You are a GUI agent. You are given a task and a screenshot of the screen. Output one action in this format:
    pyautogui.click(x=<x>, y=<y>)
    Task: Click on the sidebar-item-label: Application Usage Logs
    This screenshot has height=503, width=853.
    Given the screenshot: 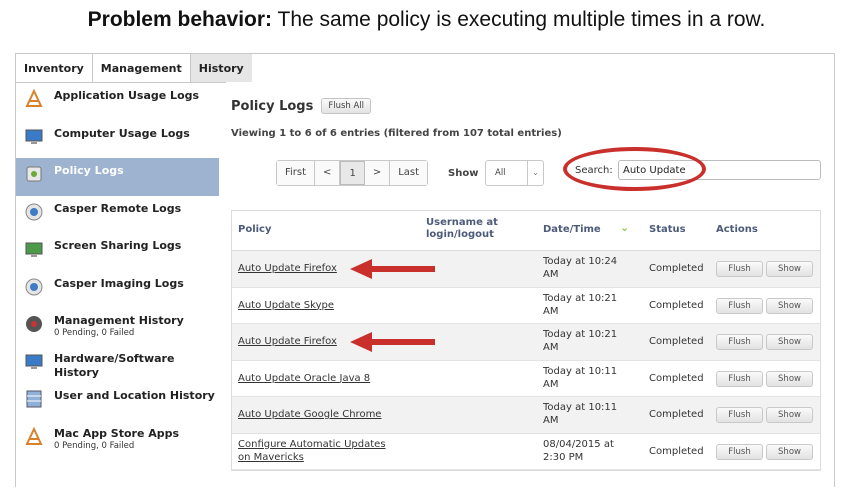 What is the action you would take?
    pyautogui.click(x=127, y=95)
    